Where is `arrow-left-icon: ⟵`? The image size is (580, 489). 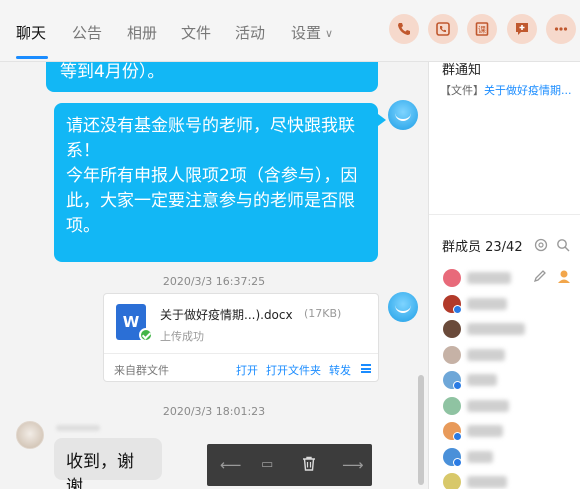 arrow-left-icon: ⟵ is located at coordinates (231, 465).